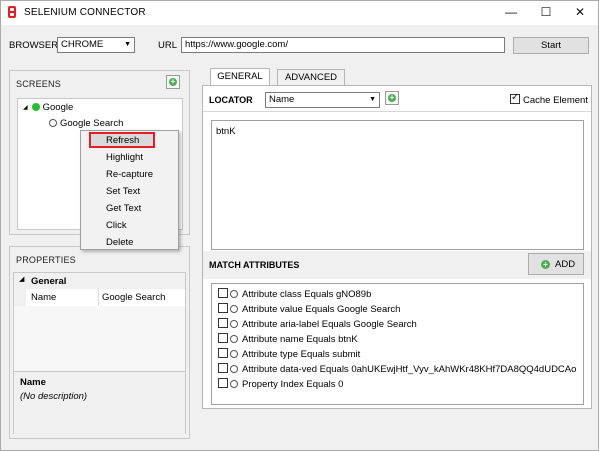  I want to click on attribute-text: Attribute name Equals btnK, so click(300, 339).